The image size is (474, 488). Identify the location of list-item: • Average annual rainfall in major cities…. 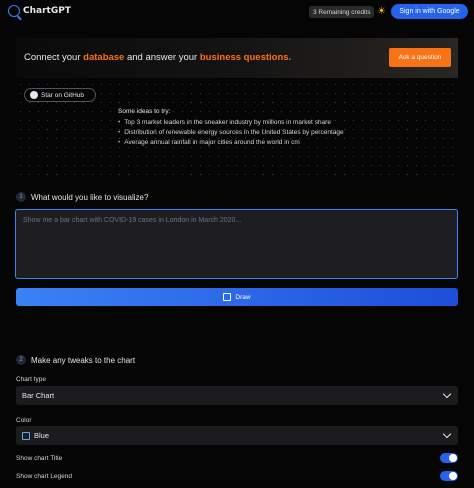
(231, 143).